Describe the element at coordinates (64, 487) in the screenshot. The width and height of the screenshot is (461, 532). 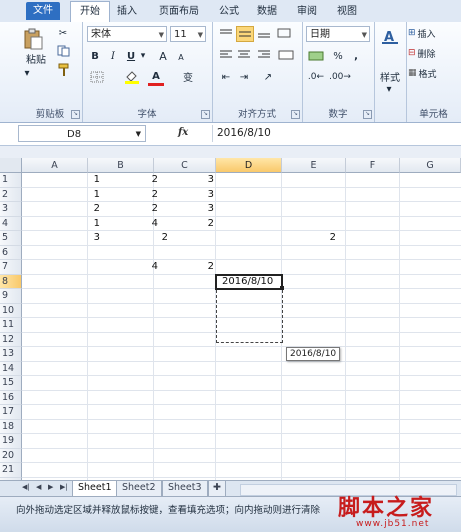
I see `last-sheet-icon: ▶|` at that location.